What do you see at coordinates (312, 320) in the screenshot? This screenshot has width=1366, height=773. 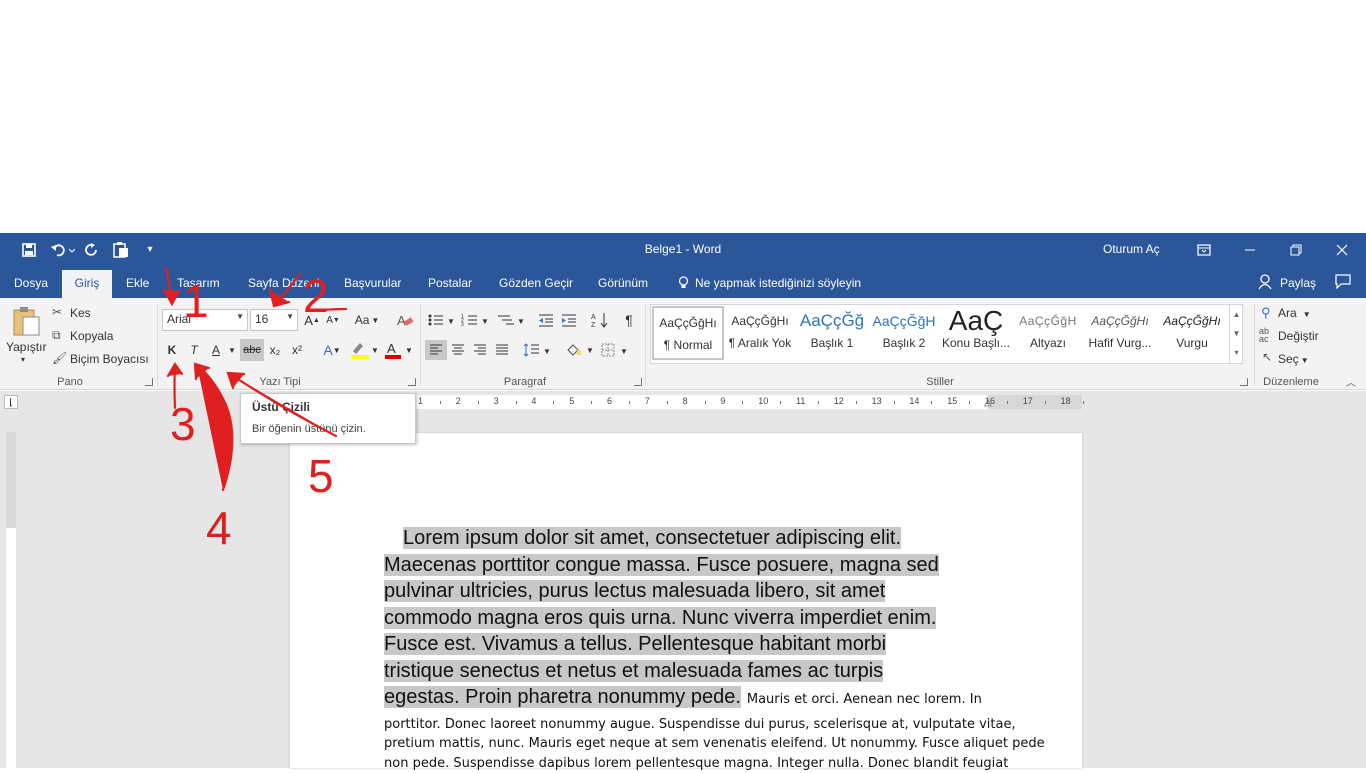 I see `grow-font-icon: A▲` at bounding box center [312, 320].